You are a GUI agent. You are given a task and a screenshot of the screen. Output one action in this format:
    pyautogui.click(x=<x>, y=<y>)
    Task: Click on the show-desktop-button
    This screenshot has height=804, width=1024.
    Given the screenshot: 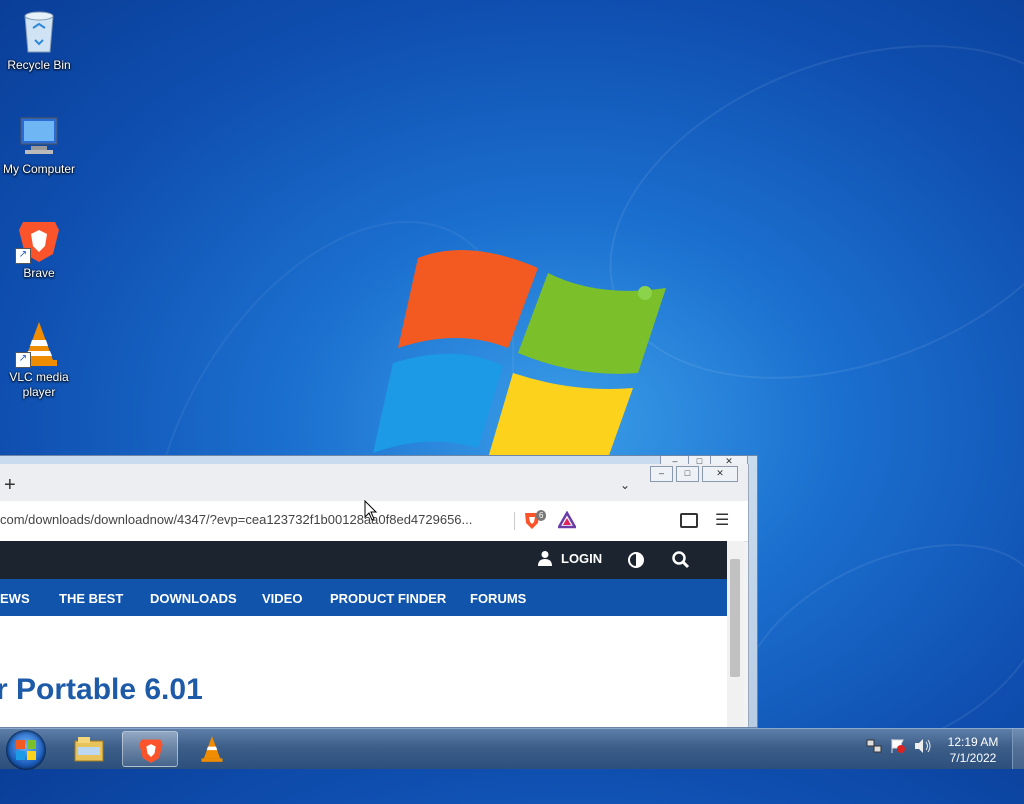 What is the action you would take?
    pyautogui.click(x=1018, y=749)
    